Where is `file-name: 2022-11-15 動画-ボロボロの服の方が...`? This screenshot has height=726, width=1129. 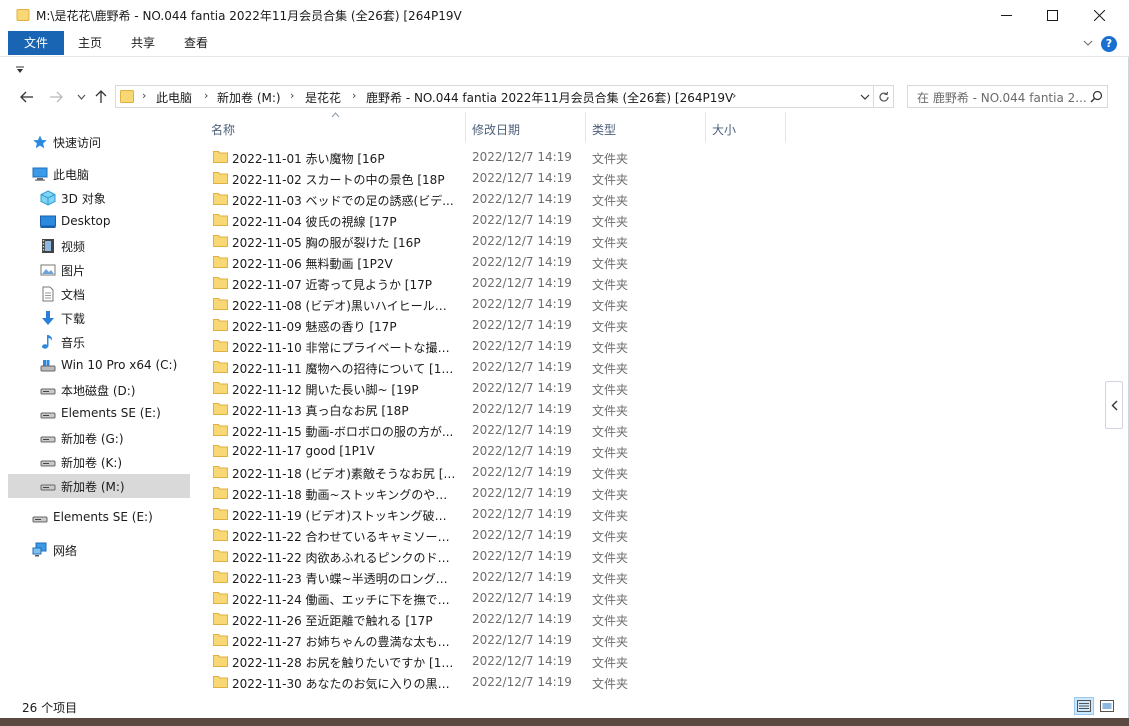
file-name: 2022-11-15 動画-ボロボロの服の方が... is located at coordinates (344, 431).